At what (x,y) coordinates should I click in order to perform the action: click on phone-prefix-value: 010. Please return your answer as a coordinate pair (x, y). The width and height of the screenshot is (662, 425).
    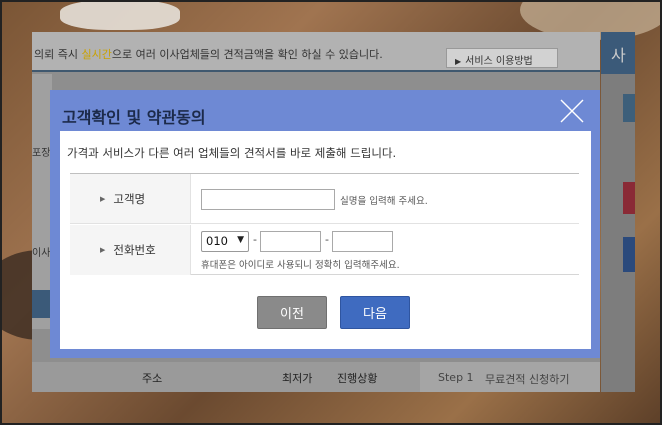
    Looking at the image, I should click on (217, 241).